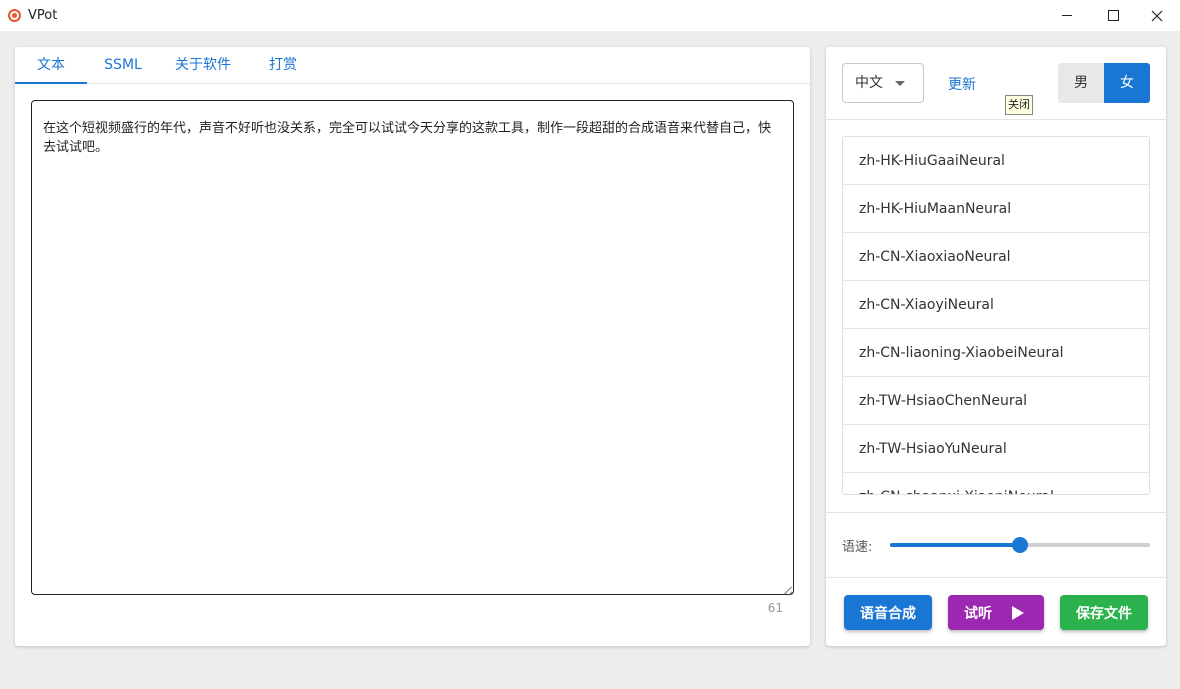  I want to click on chevron-down-icon, so click(900, 83).